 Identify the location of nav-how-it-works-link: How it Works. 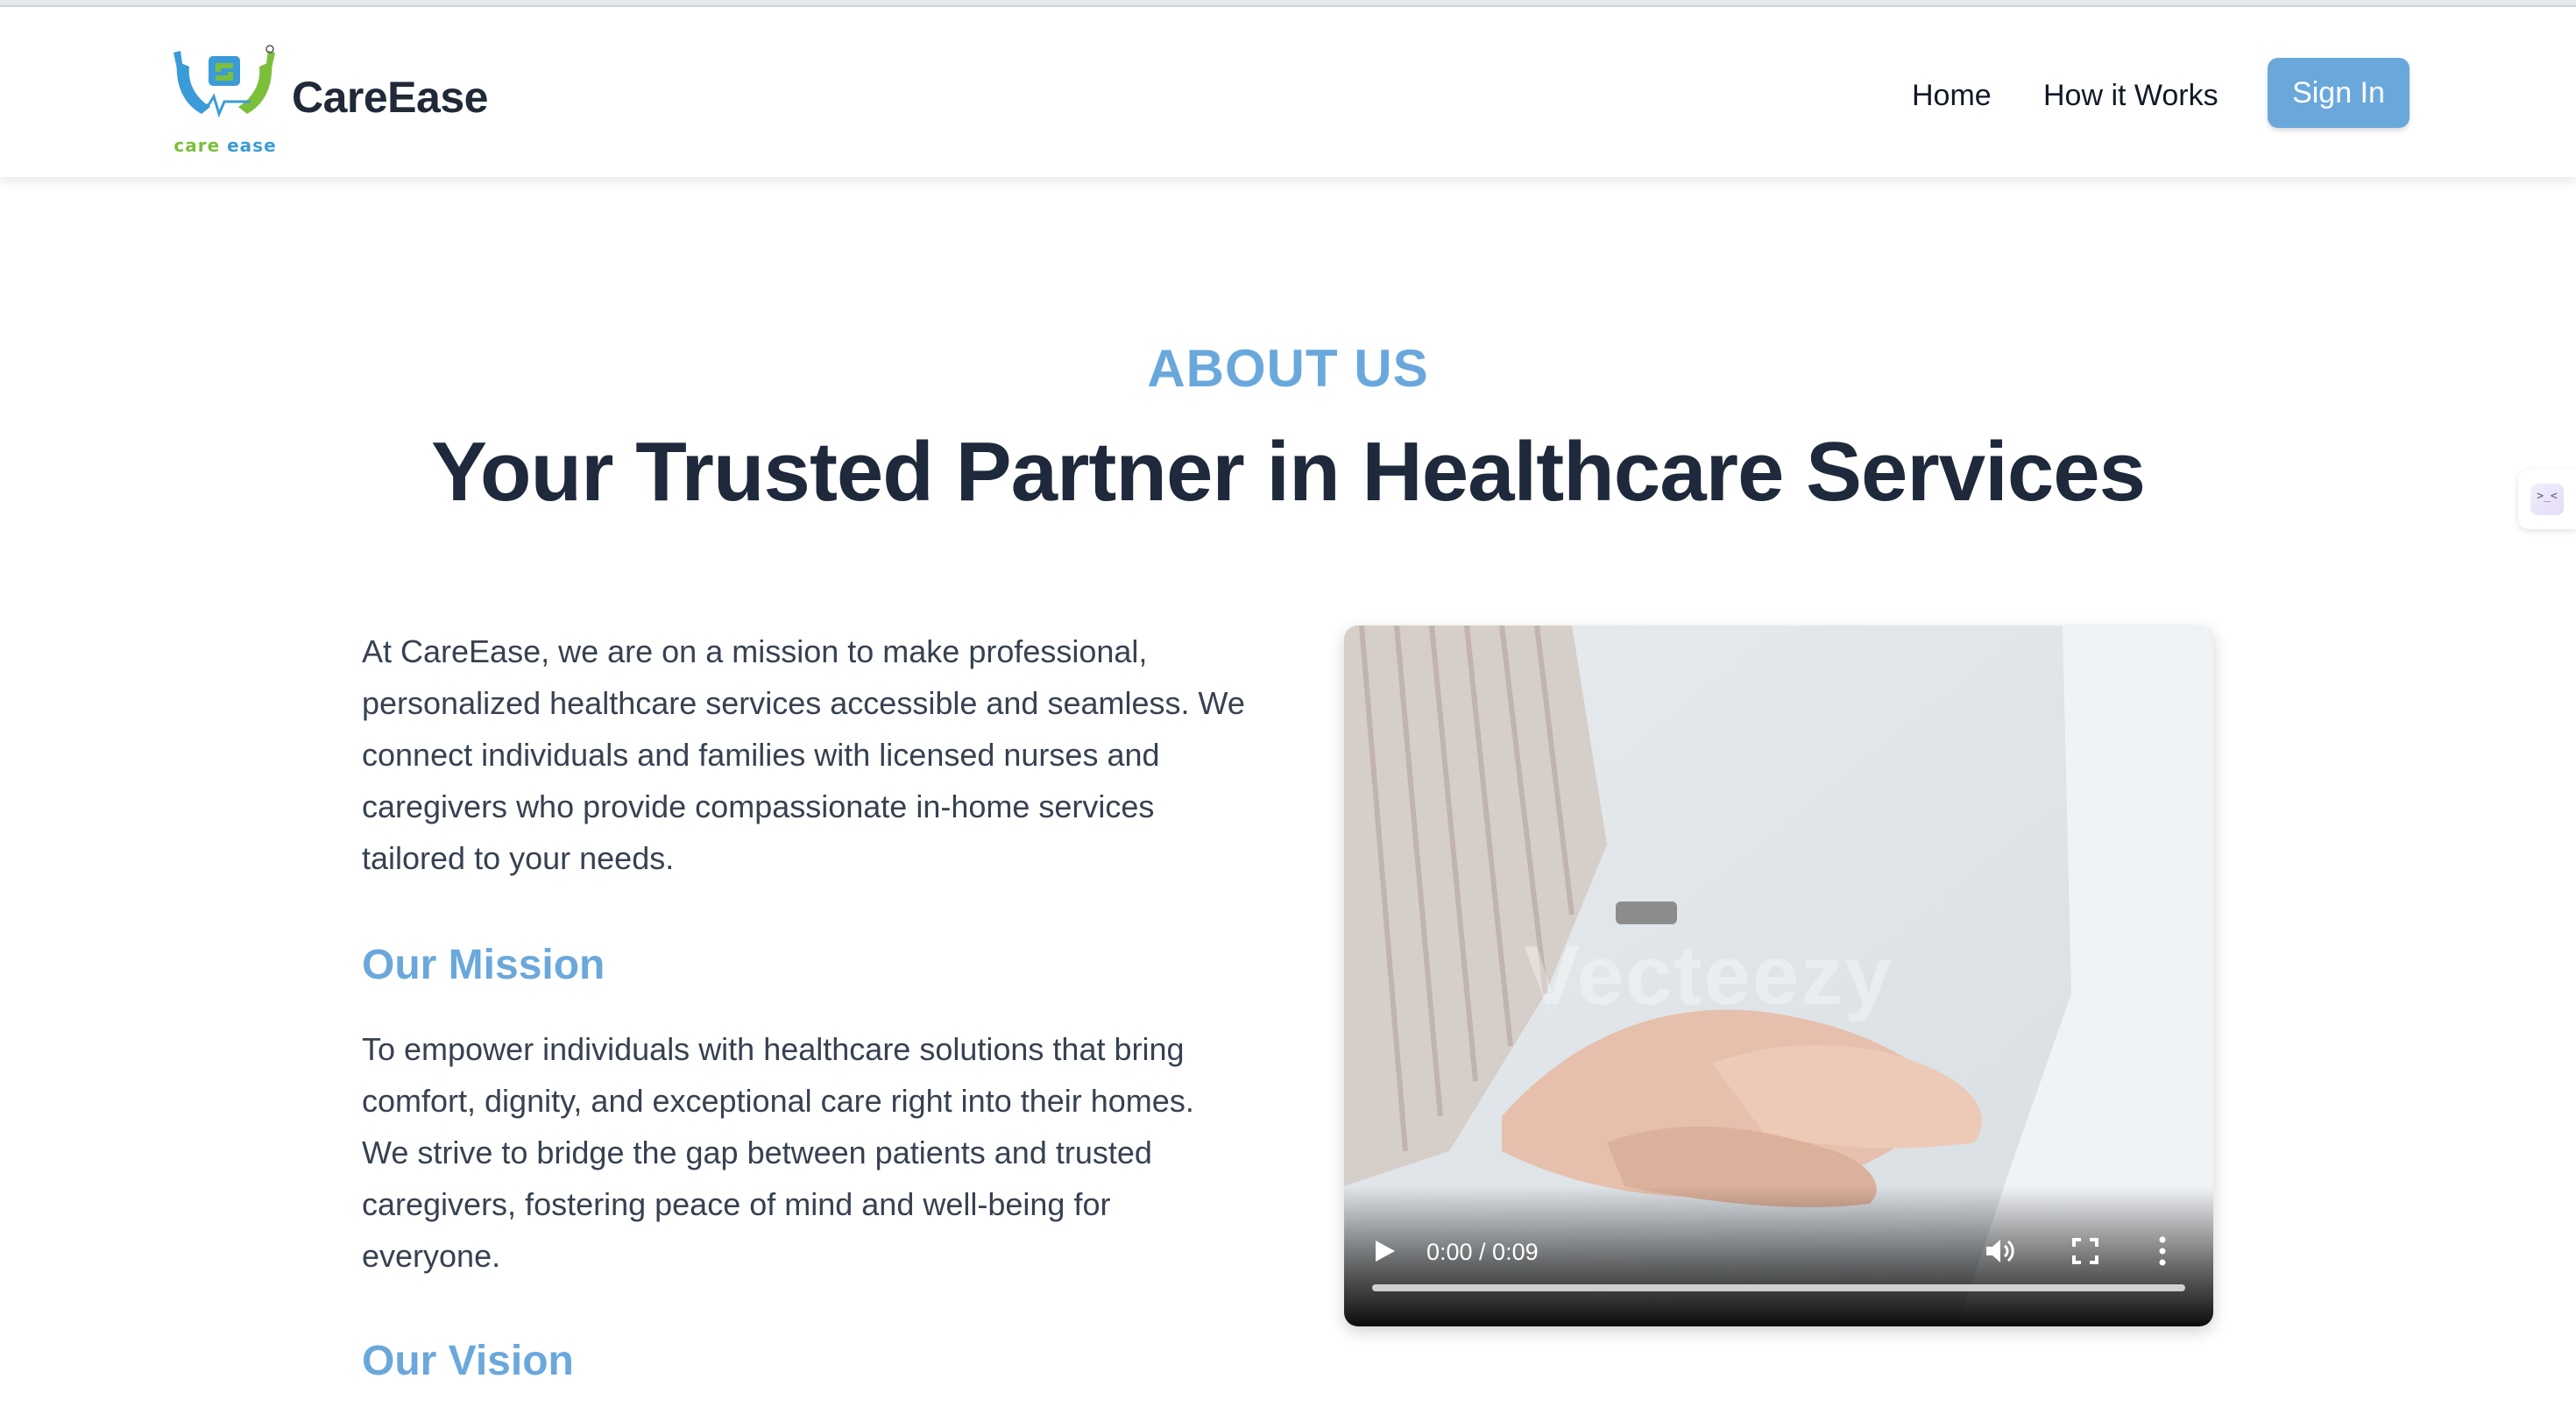
(2131, 96).